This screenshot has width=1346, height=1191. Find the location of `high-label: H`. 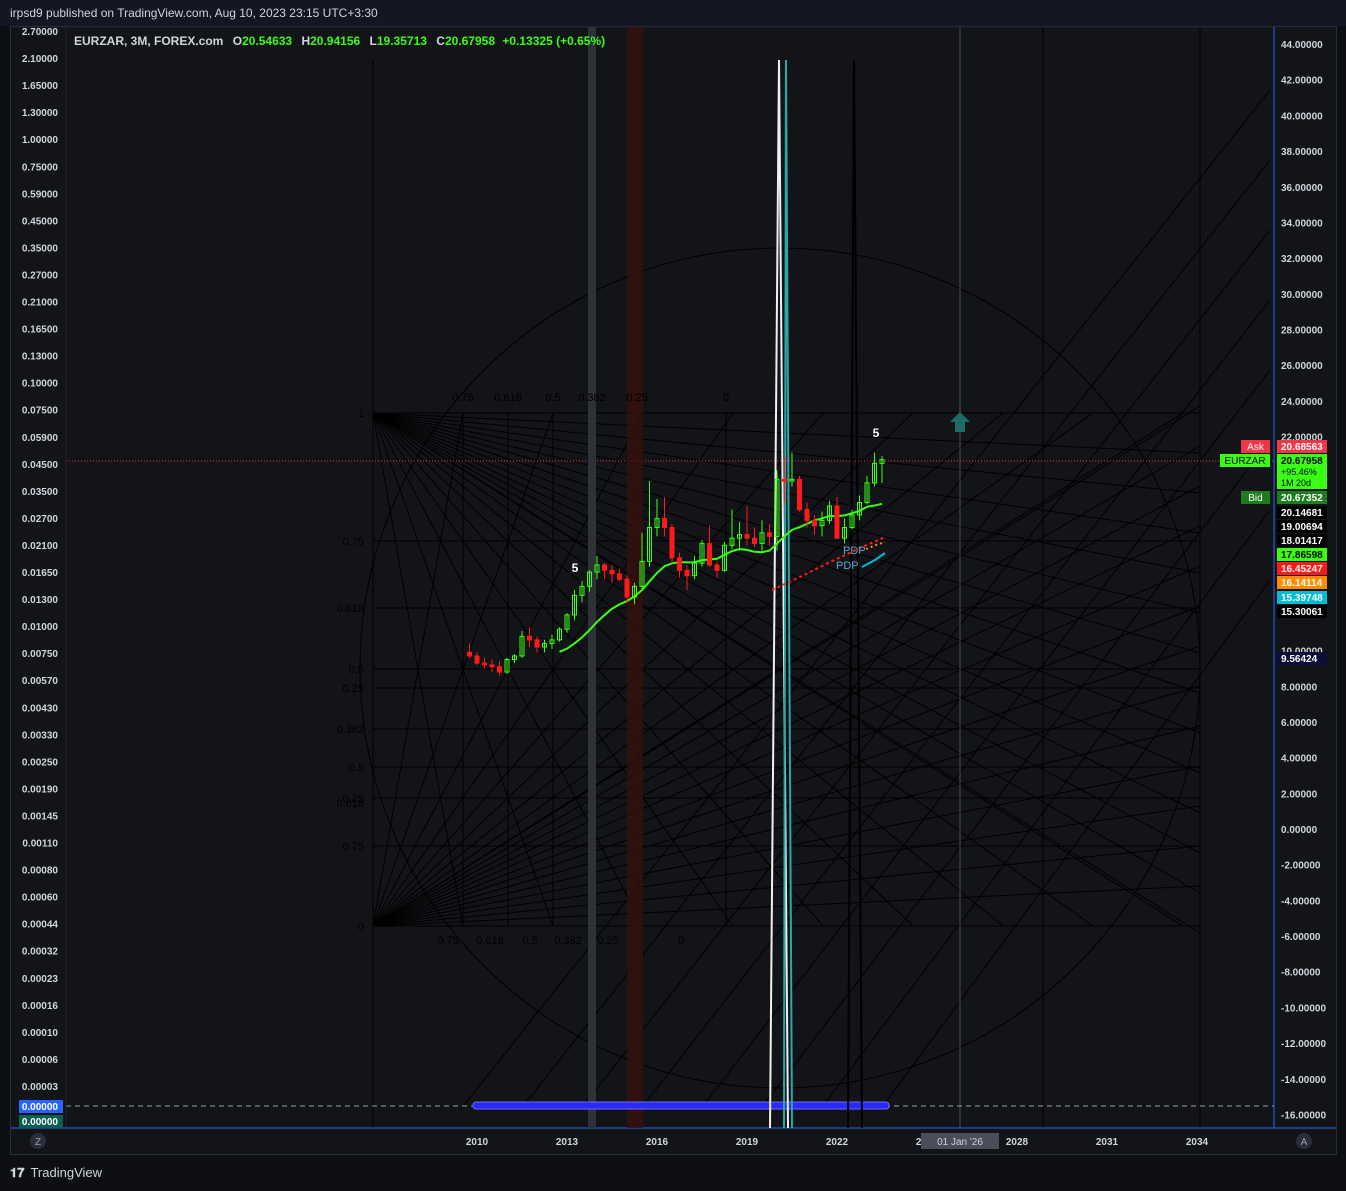

high-label: H is located at coordinates (306, 41).